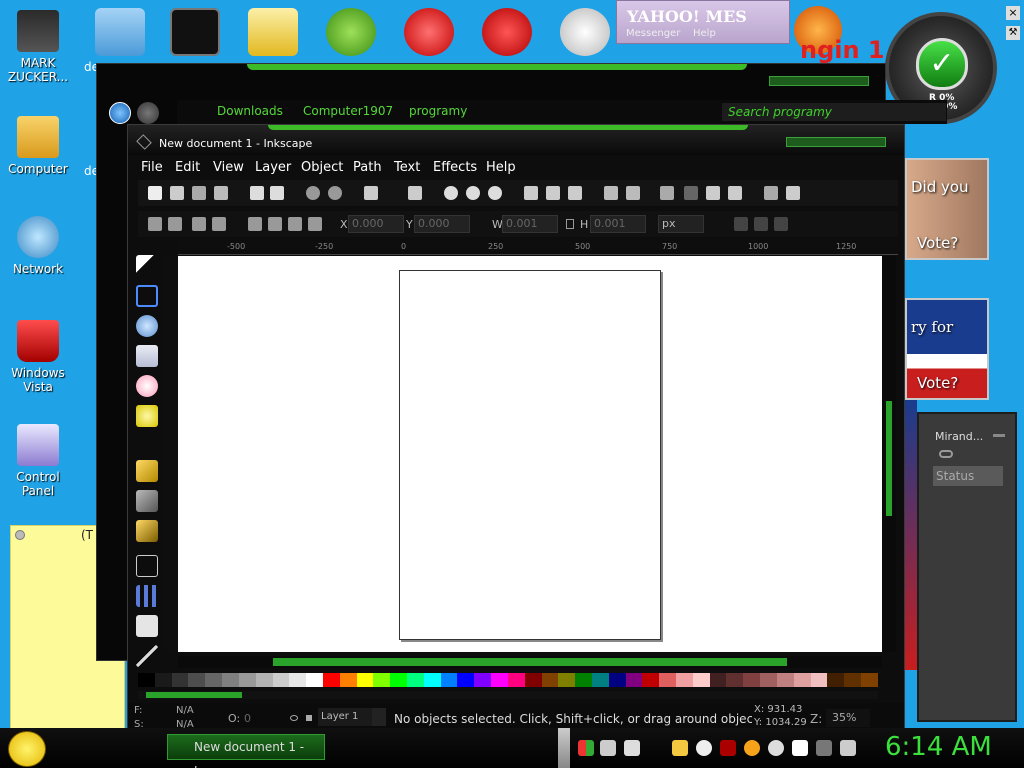  I want to click on duplicate-icon, so click(531, 193).